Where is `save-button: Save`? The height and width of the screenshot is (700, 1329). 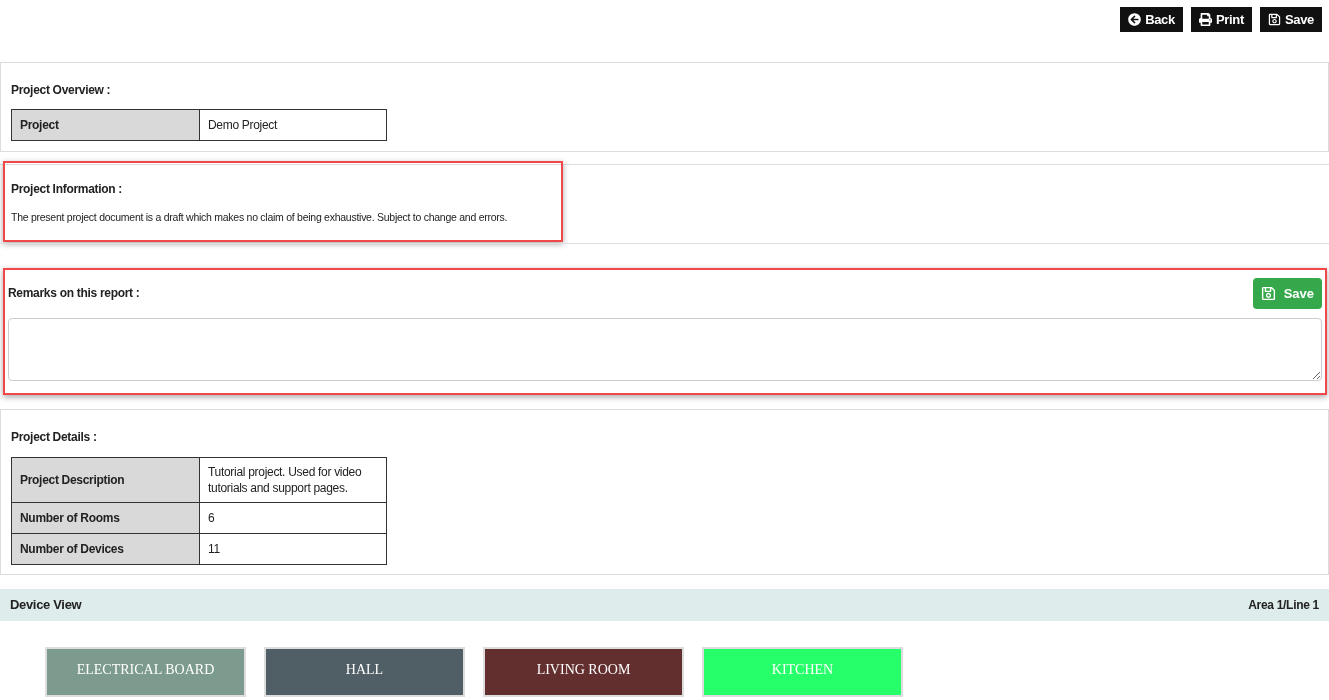
save-button: Save is located at coordinates (1290, 19).